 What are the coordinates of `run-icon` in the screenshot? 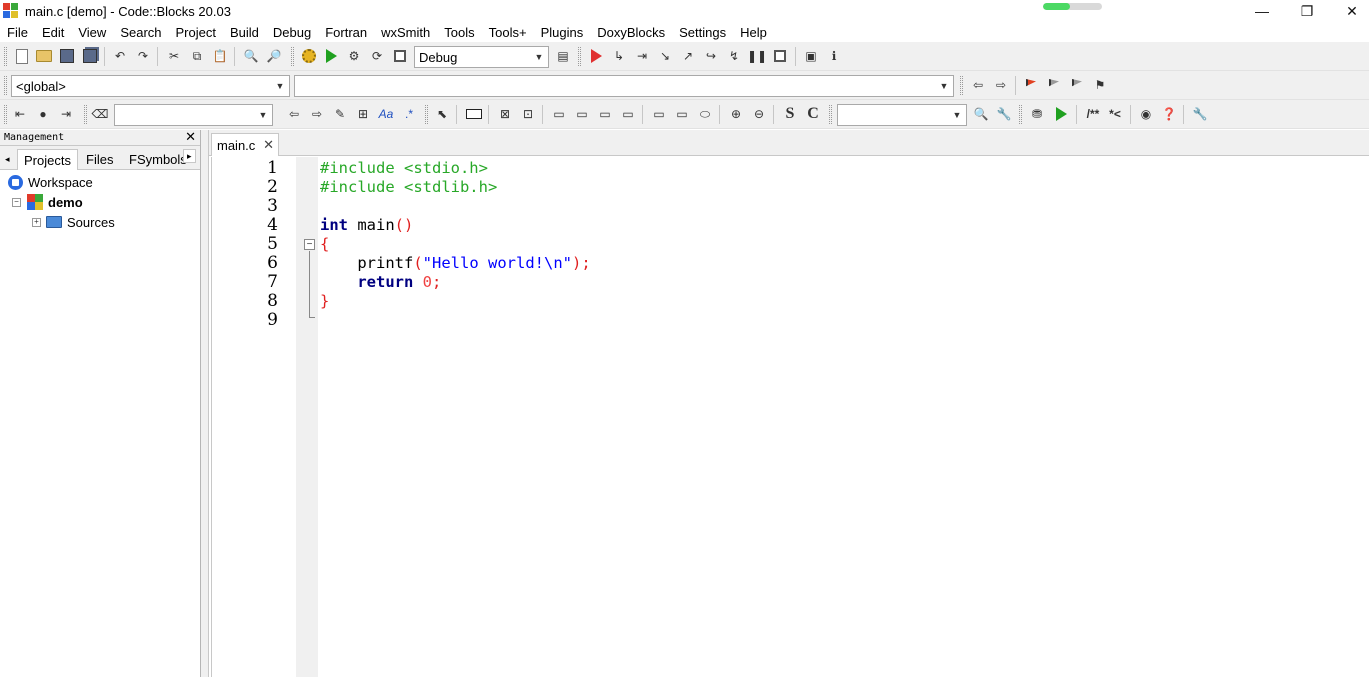 It's located at (331, 56).